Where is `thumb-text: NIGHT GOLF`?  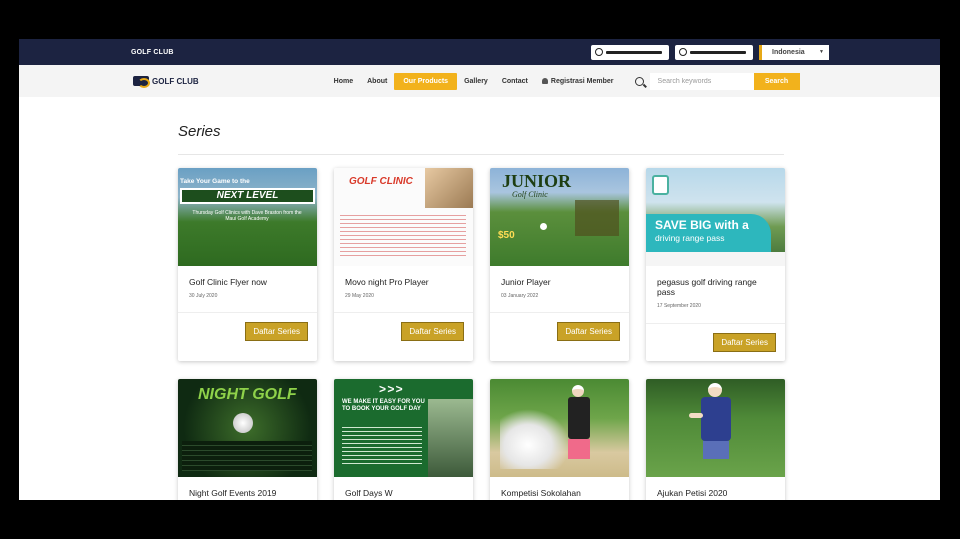
thumb-text: NIGHT GOLF is located at coordinates (247, 394).